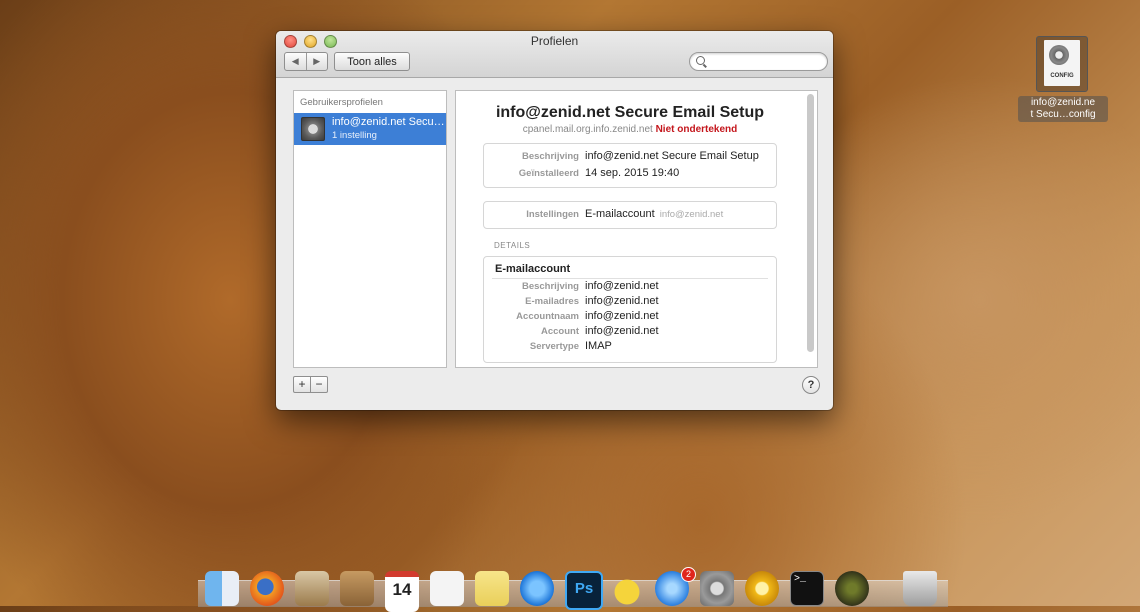  I want to click on details-section-label: DETAILS, so click(512, 245).